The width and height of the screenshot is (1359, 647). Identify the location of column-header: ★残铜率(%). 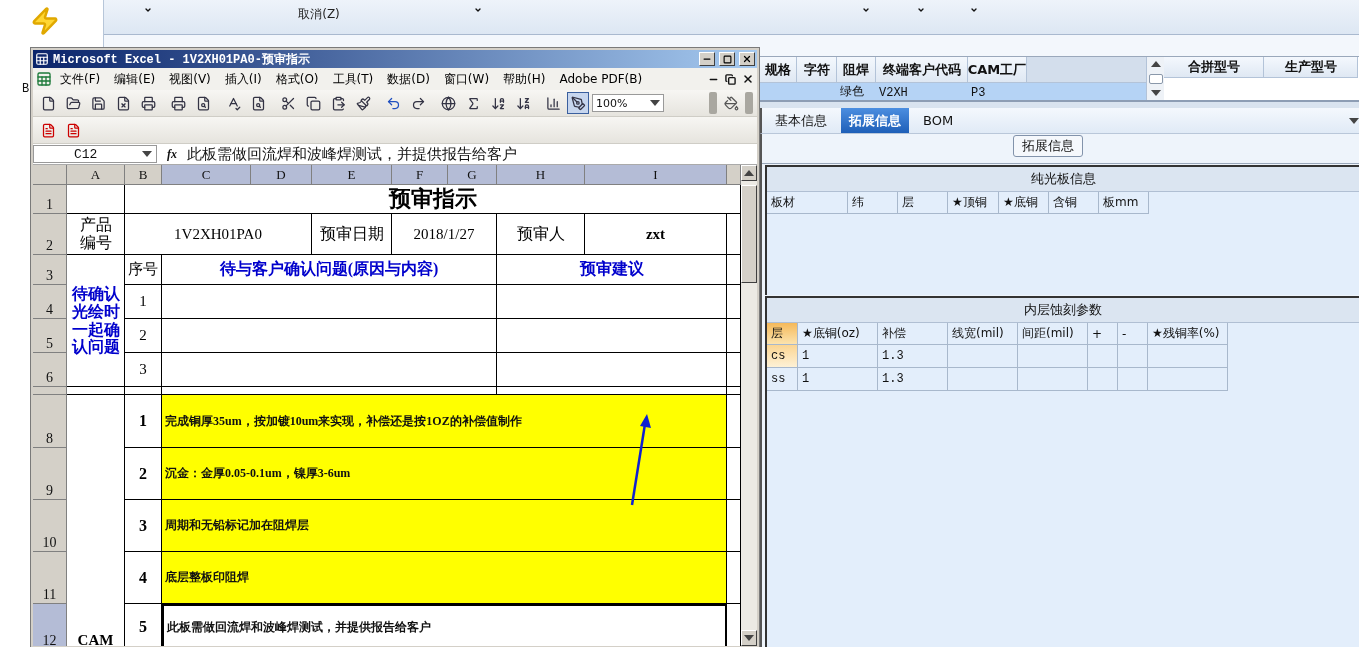
(1188, 334).